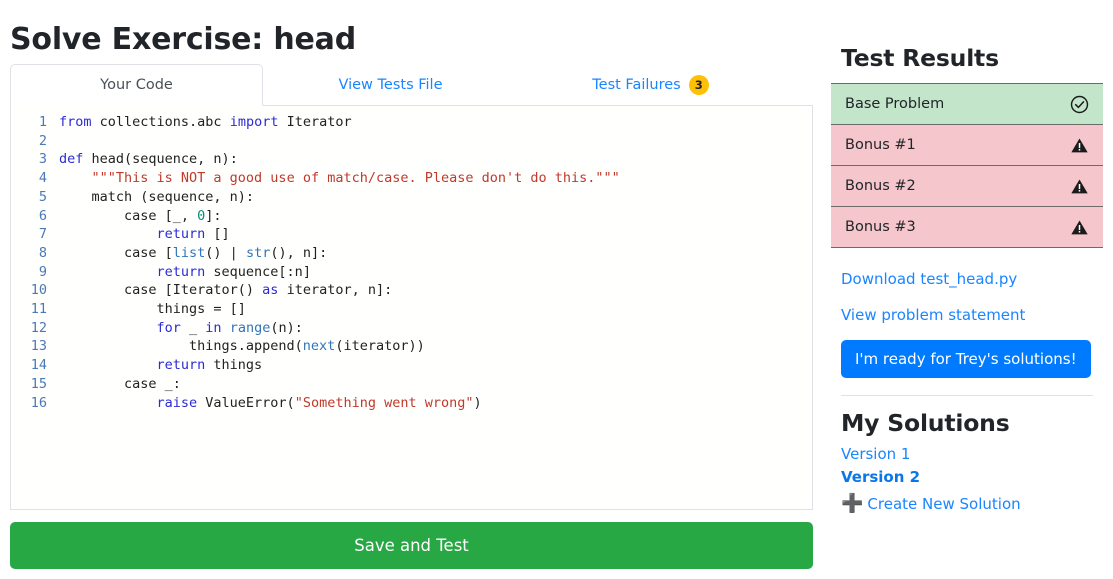 The height and width of the screenshot is (579, 1113). I want to click on code-row: 3 def head(sequence, n):, so click(411, 159).